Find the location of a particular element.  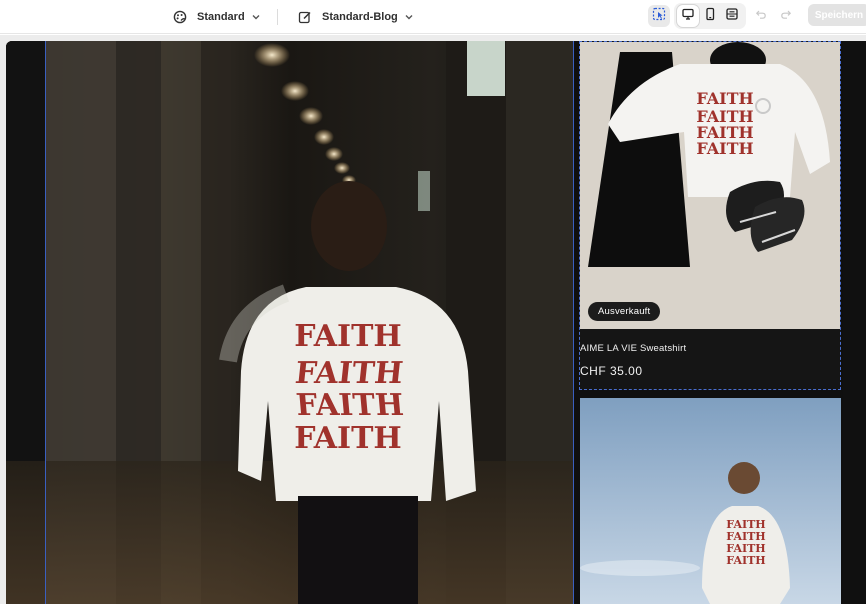

mobile-view-button is located at coordinates (710, 16).